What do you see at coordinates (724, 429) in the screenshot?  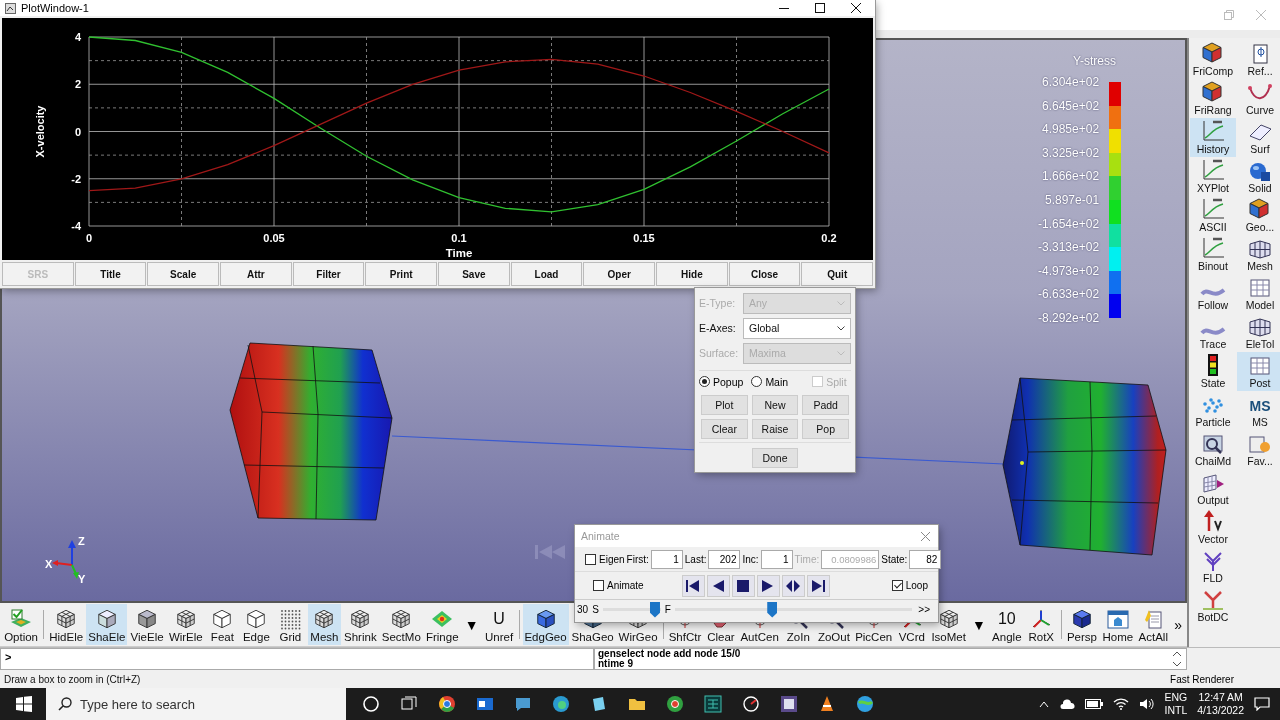 I see `panel-button: Clear` at bounding box center [724, 429].